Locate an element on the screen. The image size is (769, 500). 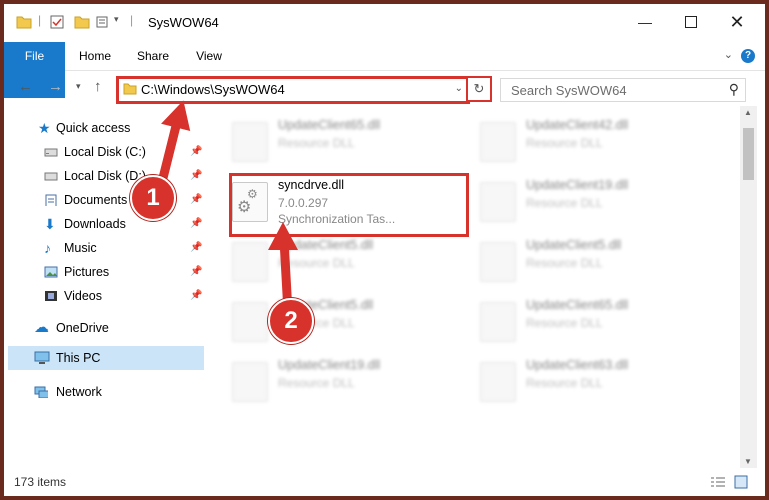
annotation-arrows is located at coordinates (226, 208).